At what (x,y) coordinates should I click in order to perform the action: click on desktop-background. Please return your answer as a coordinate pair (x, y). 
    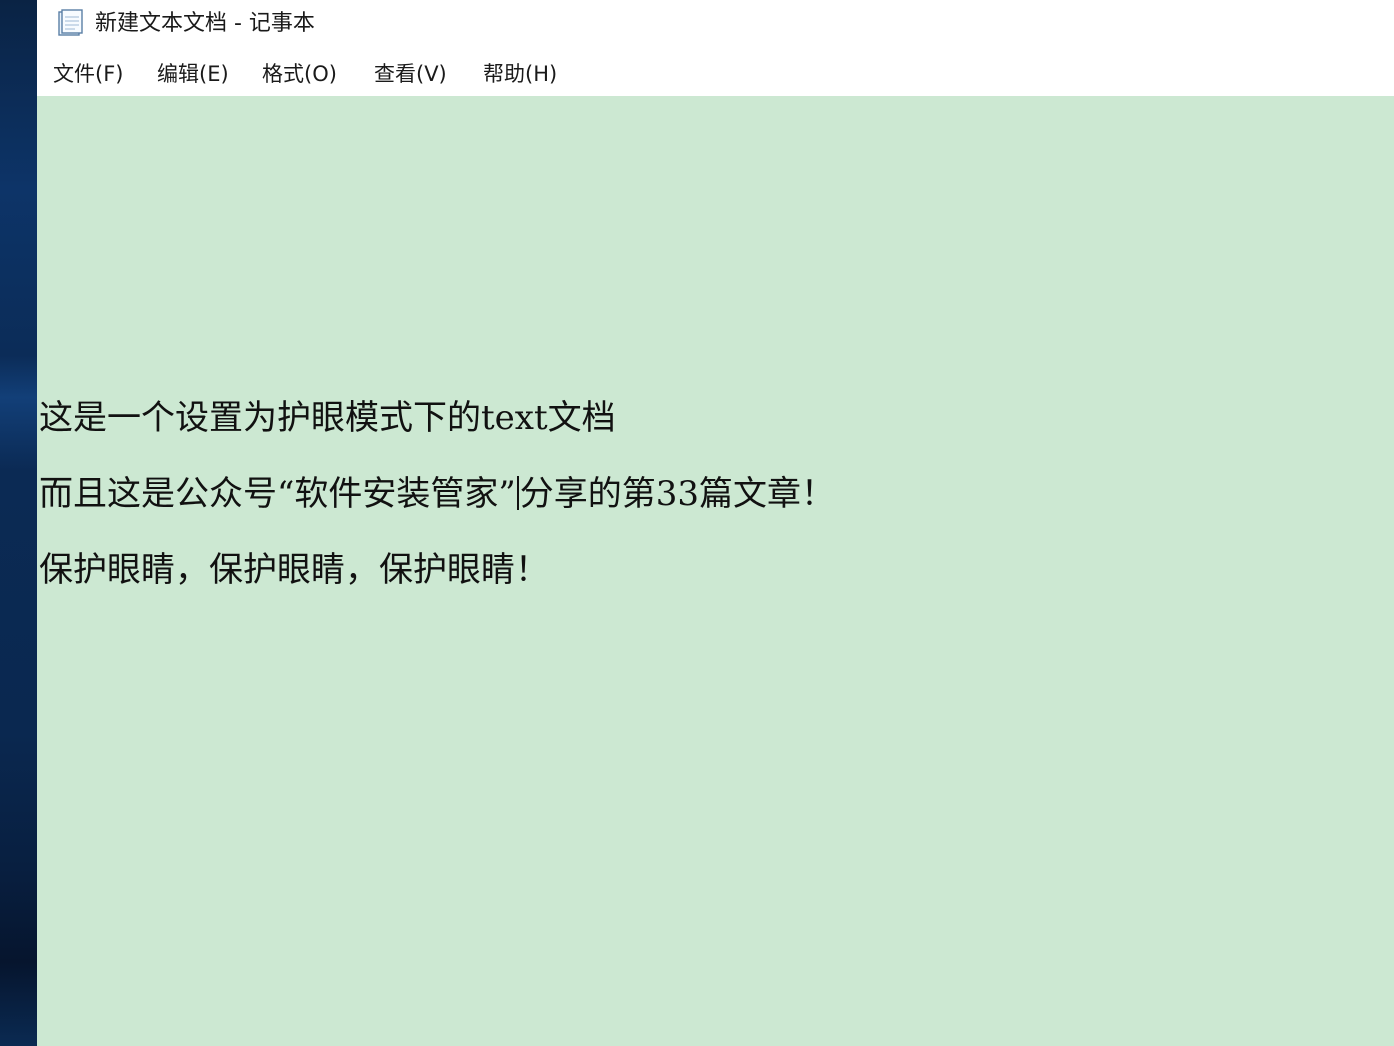
    Looking at the image, I should click on (18, 523).